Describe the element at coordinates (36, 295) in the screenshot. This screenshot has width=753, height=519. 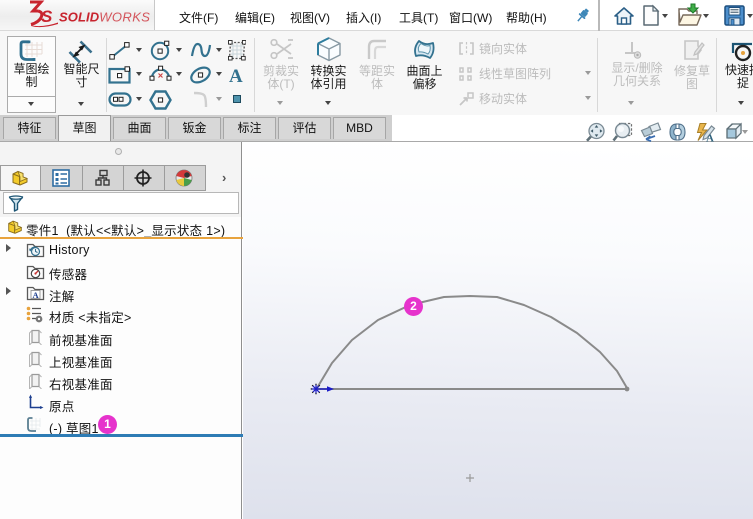
I see `svg-text: A` at that location.